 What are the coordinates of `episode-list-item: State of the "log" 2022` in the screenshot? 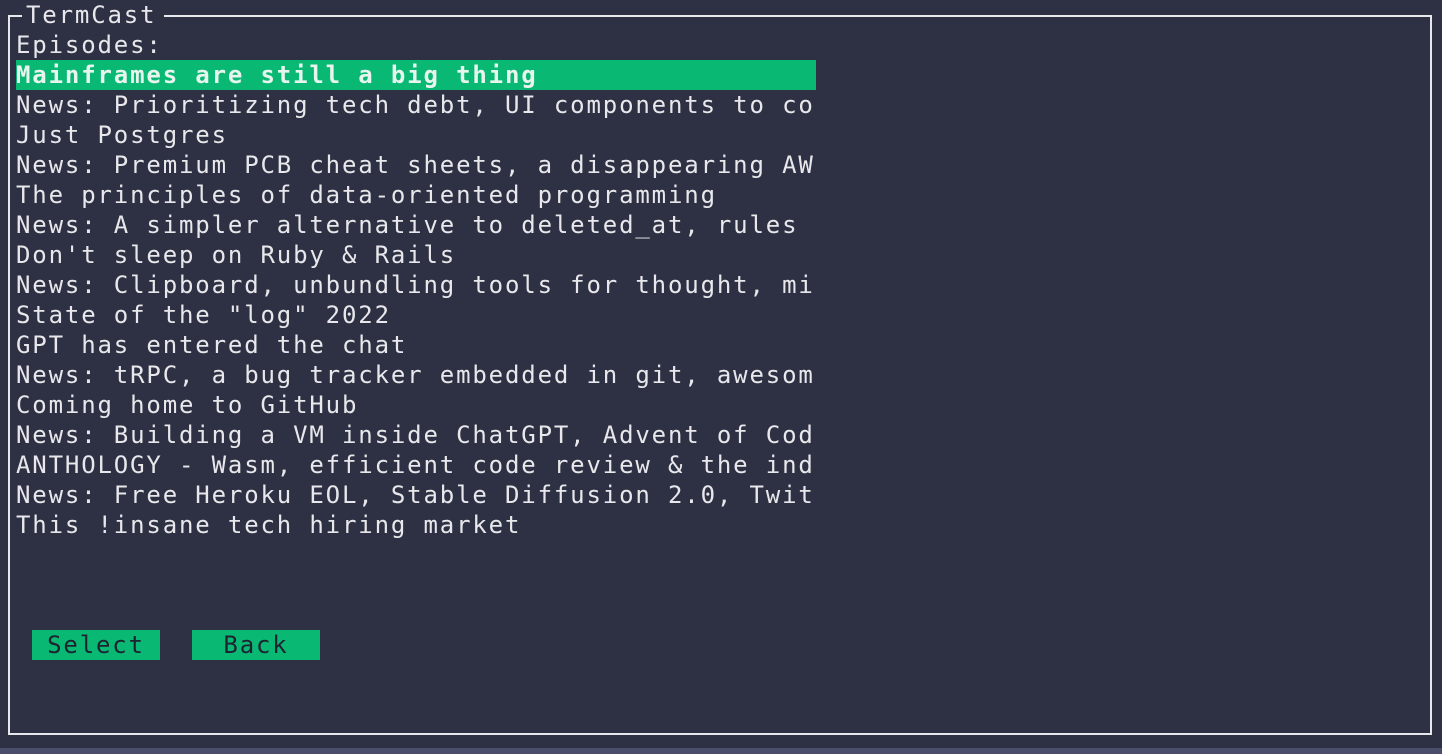 It's located at (416, 315).